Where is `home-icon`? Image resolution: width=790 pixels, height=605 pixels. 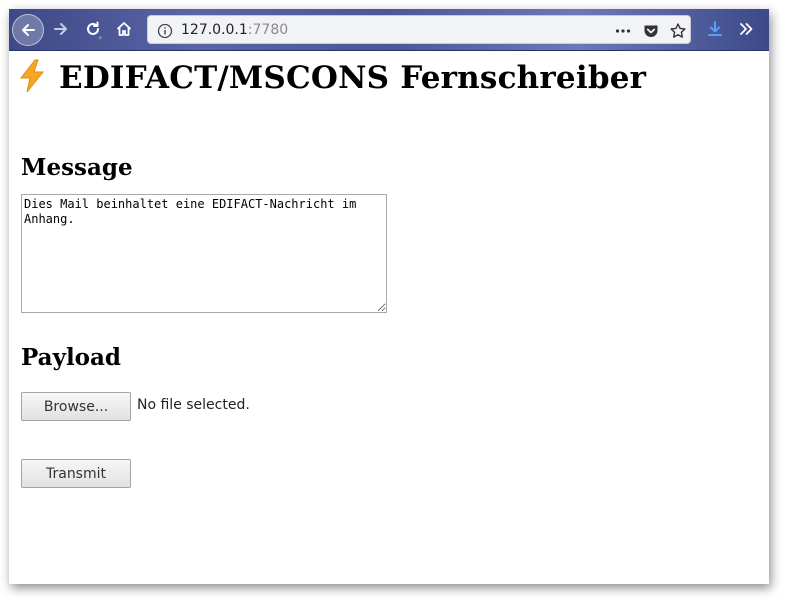
home-icon is located at coordinates (124, 29).